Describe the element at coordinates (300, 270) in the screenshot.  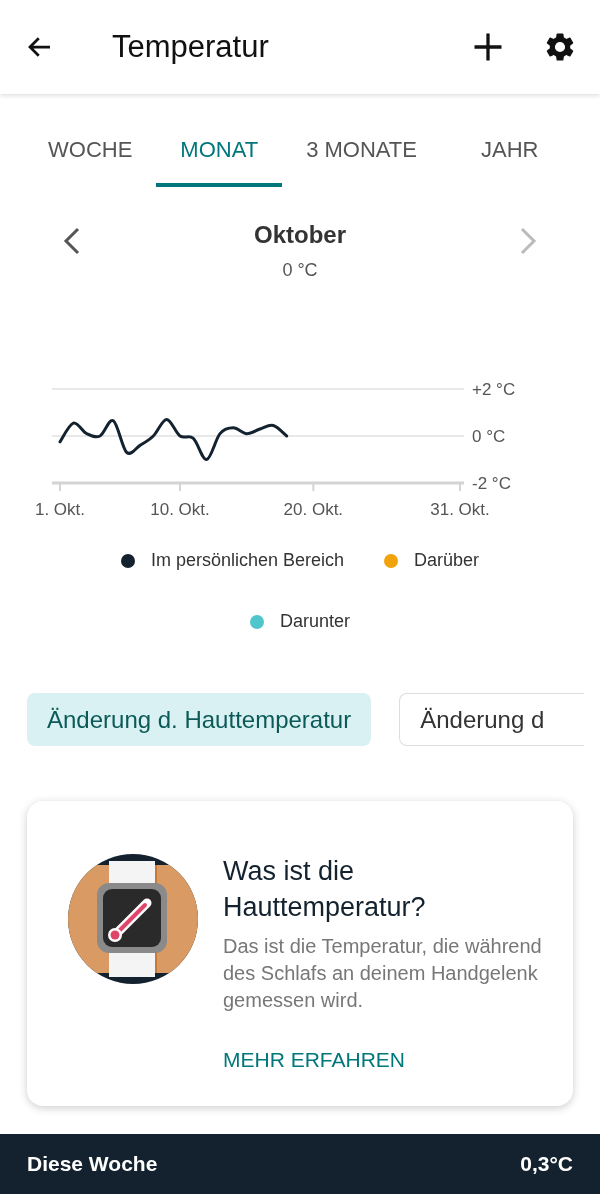
I see `period-value: 0 °C` at that location.